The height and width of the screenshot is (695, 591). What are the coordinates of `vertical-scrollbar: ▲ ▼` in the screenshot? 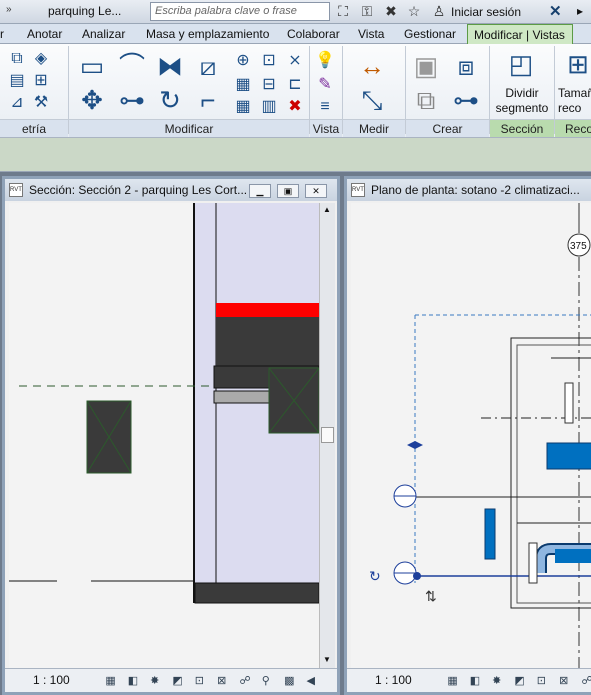 It's located at (327, 436).